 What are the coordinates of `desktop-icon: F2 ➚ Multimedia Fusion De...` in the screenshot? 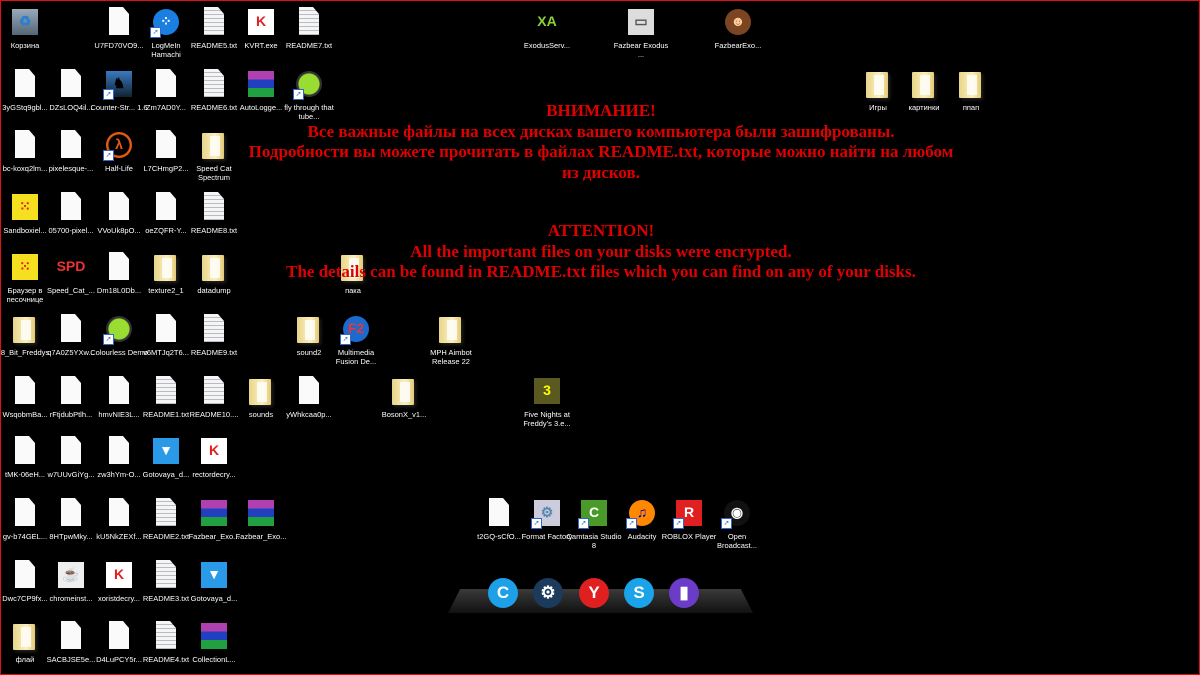 It's located at (356, 339).